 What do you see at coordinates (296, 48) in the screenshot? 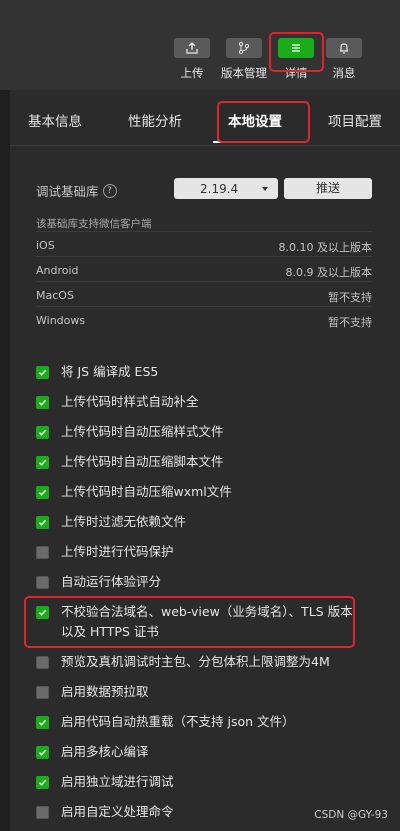
I see `menu-icon` at bounding box center [296, 48].